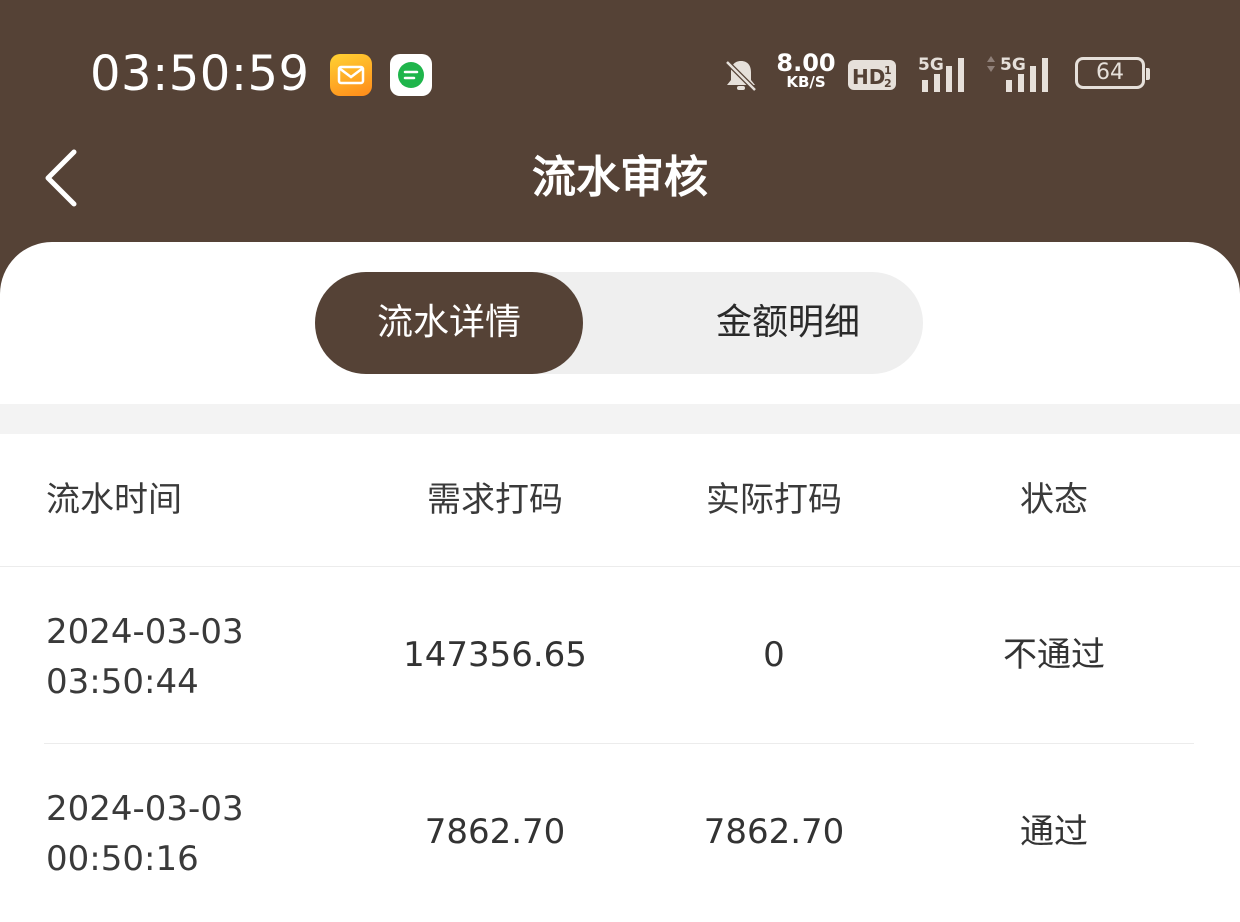 This screenshot has width=1240, height=922. Describe the element at coordinates (806, 63) in the screenshot. I see `network-speed-value: 8.00` at that location.